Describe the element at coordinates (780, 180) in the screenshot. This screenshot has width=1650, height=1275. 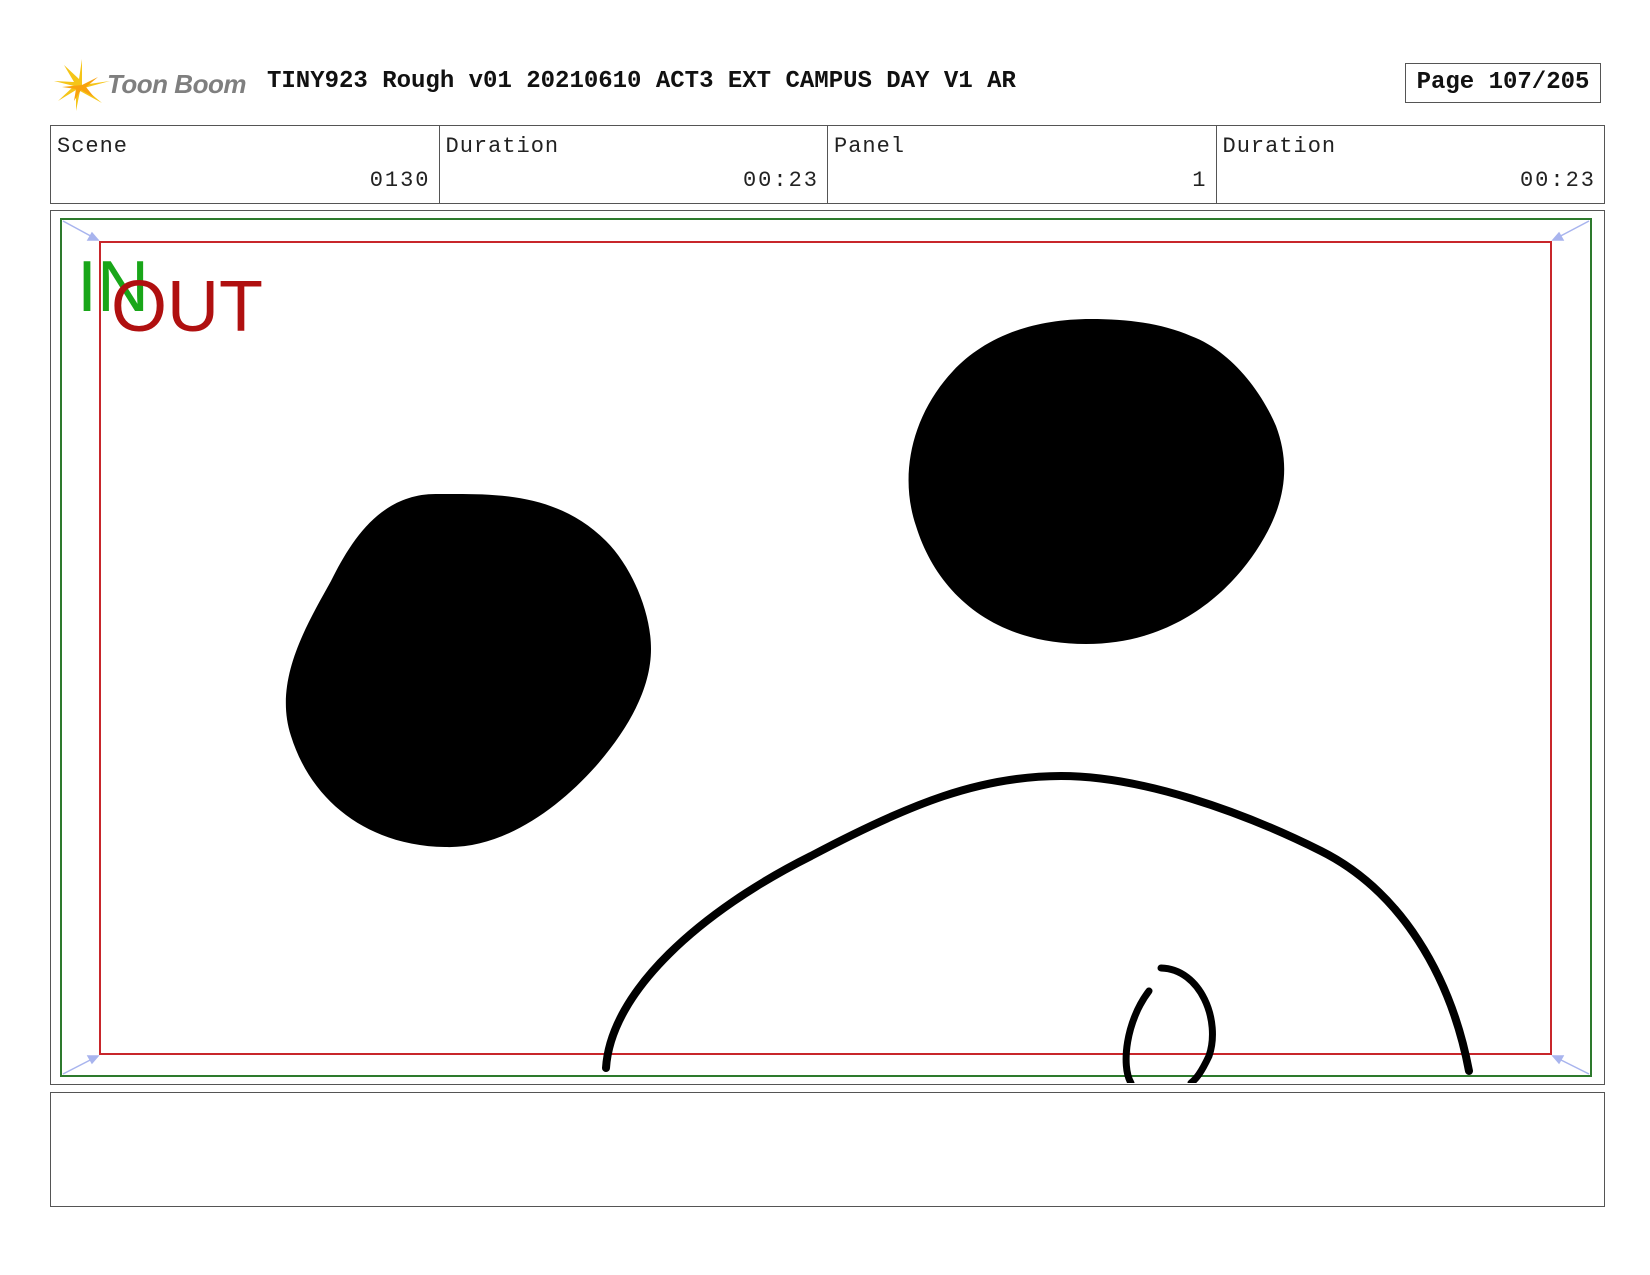
I see `scene-duration-value: 00:23` at that location.